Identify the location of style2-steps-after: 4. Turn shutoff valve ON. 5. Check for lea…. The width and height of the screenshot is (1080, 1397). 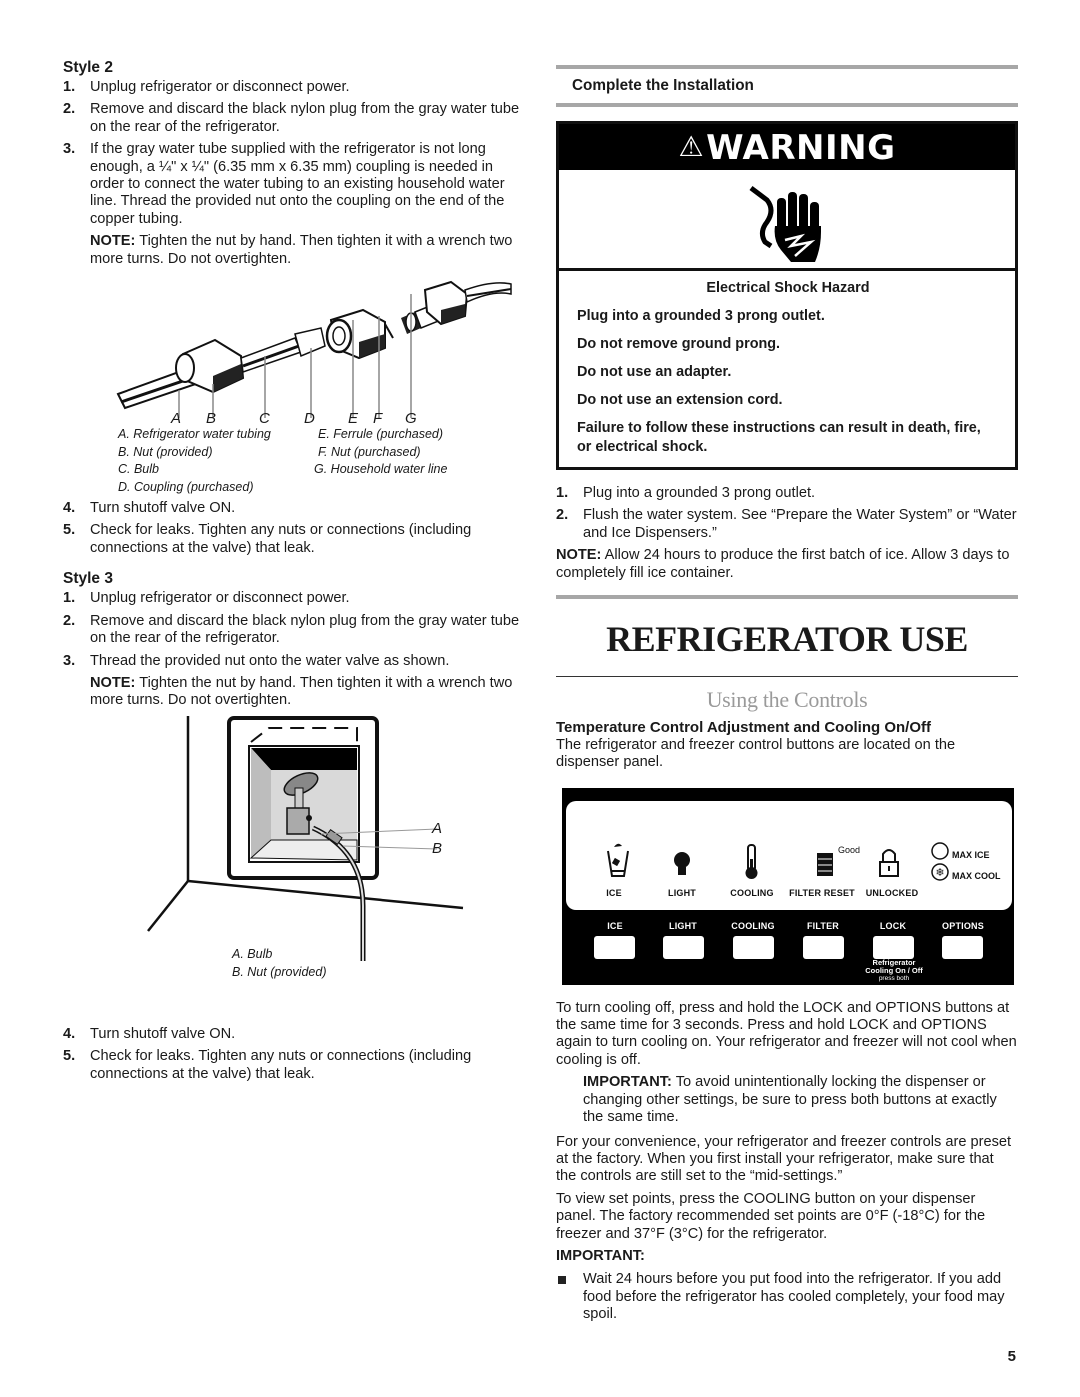
(294, 528).